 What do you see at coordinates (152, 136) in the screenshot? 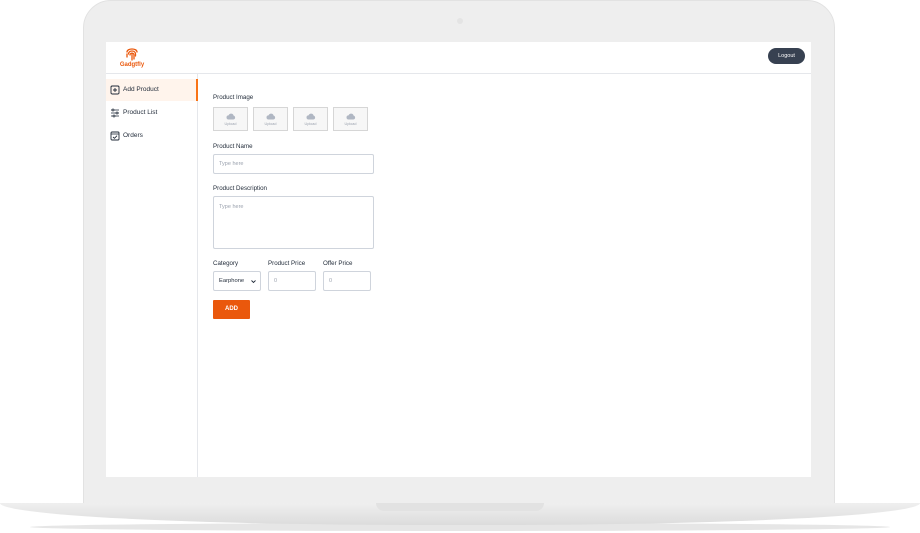
I see `sidebar-item-orders: Orders` at bounding box center [152, 136].